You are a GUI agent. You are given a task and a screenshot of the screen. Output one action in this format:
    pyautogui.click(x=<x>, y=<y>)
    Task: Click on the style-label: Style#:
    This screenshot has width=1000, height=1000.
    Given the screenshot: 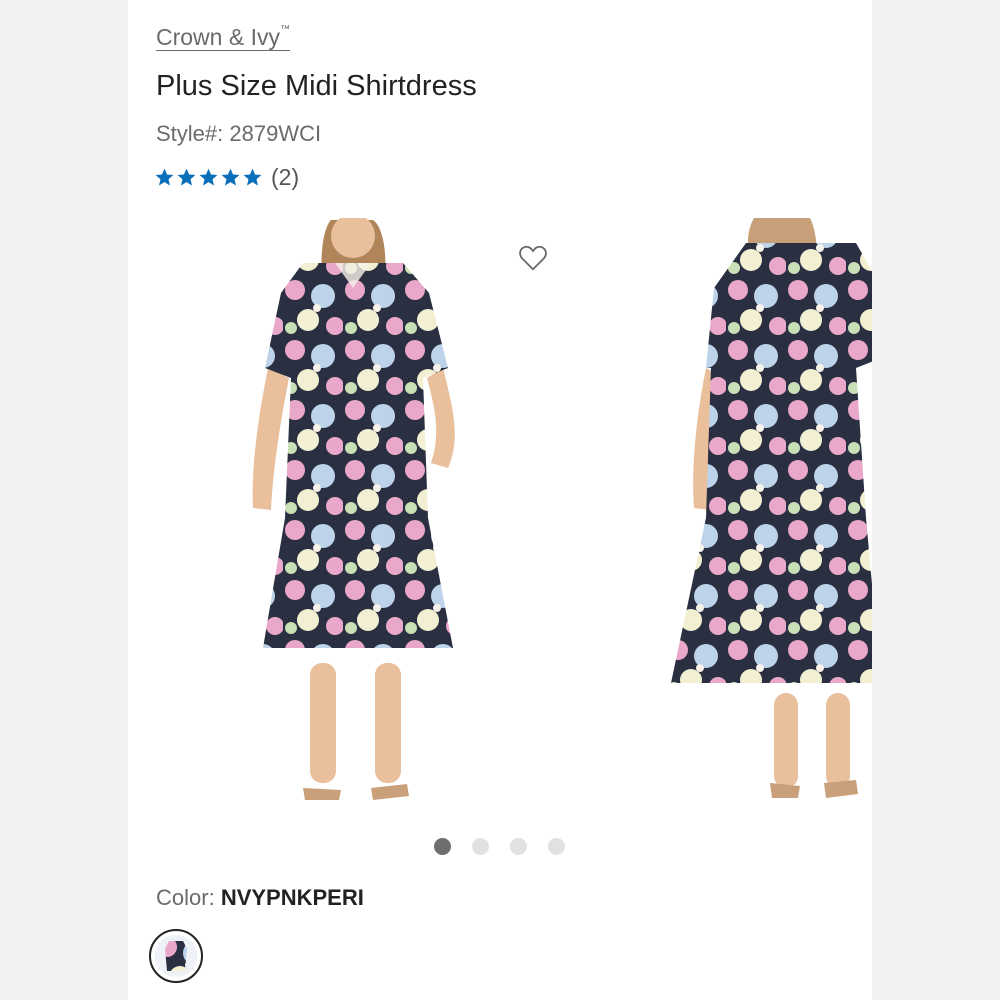 What is the action you would take?
    pyautogui.click(x=190, y=133)
    